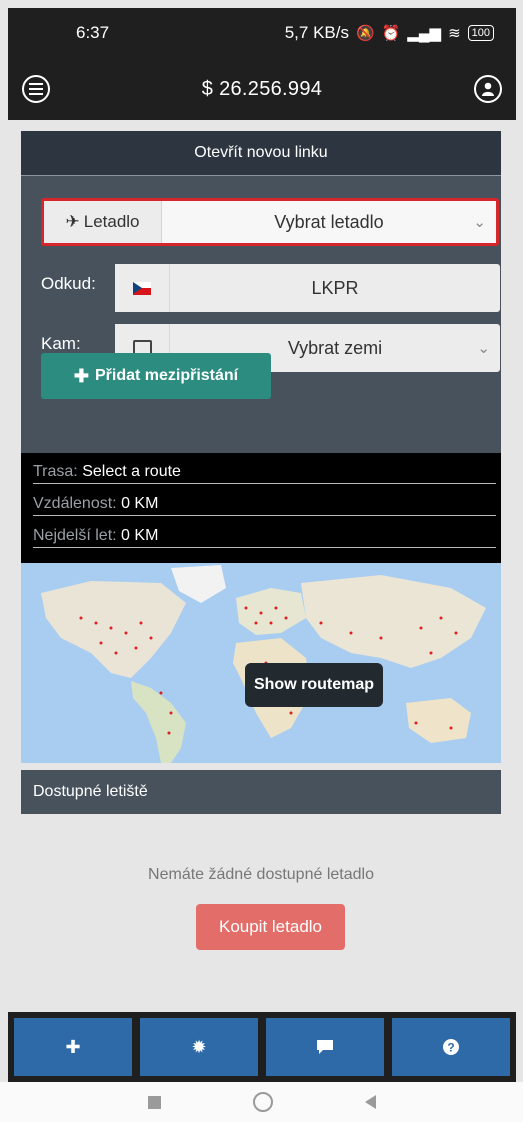  I want to click on aircraft-select-value: Vybrat letadlo ⌄, so click(329, 222).